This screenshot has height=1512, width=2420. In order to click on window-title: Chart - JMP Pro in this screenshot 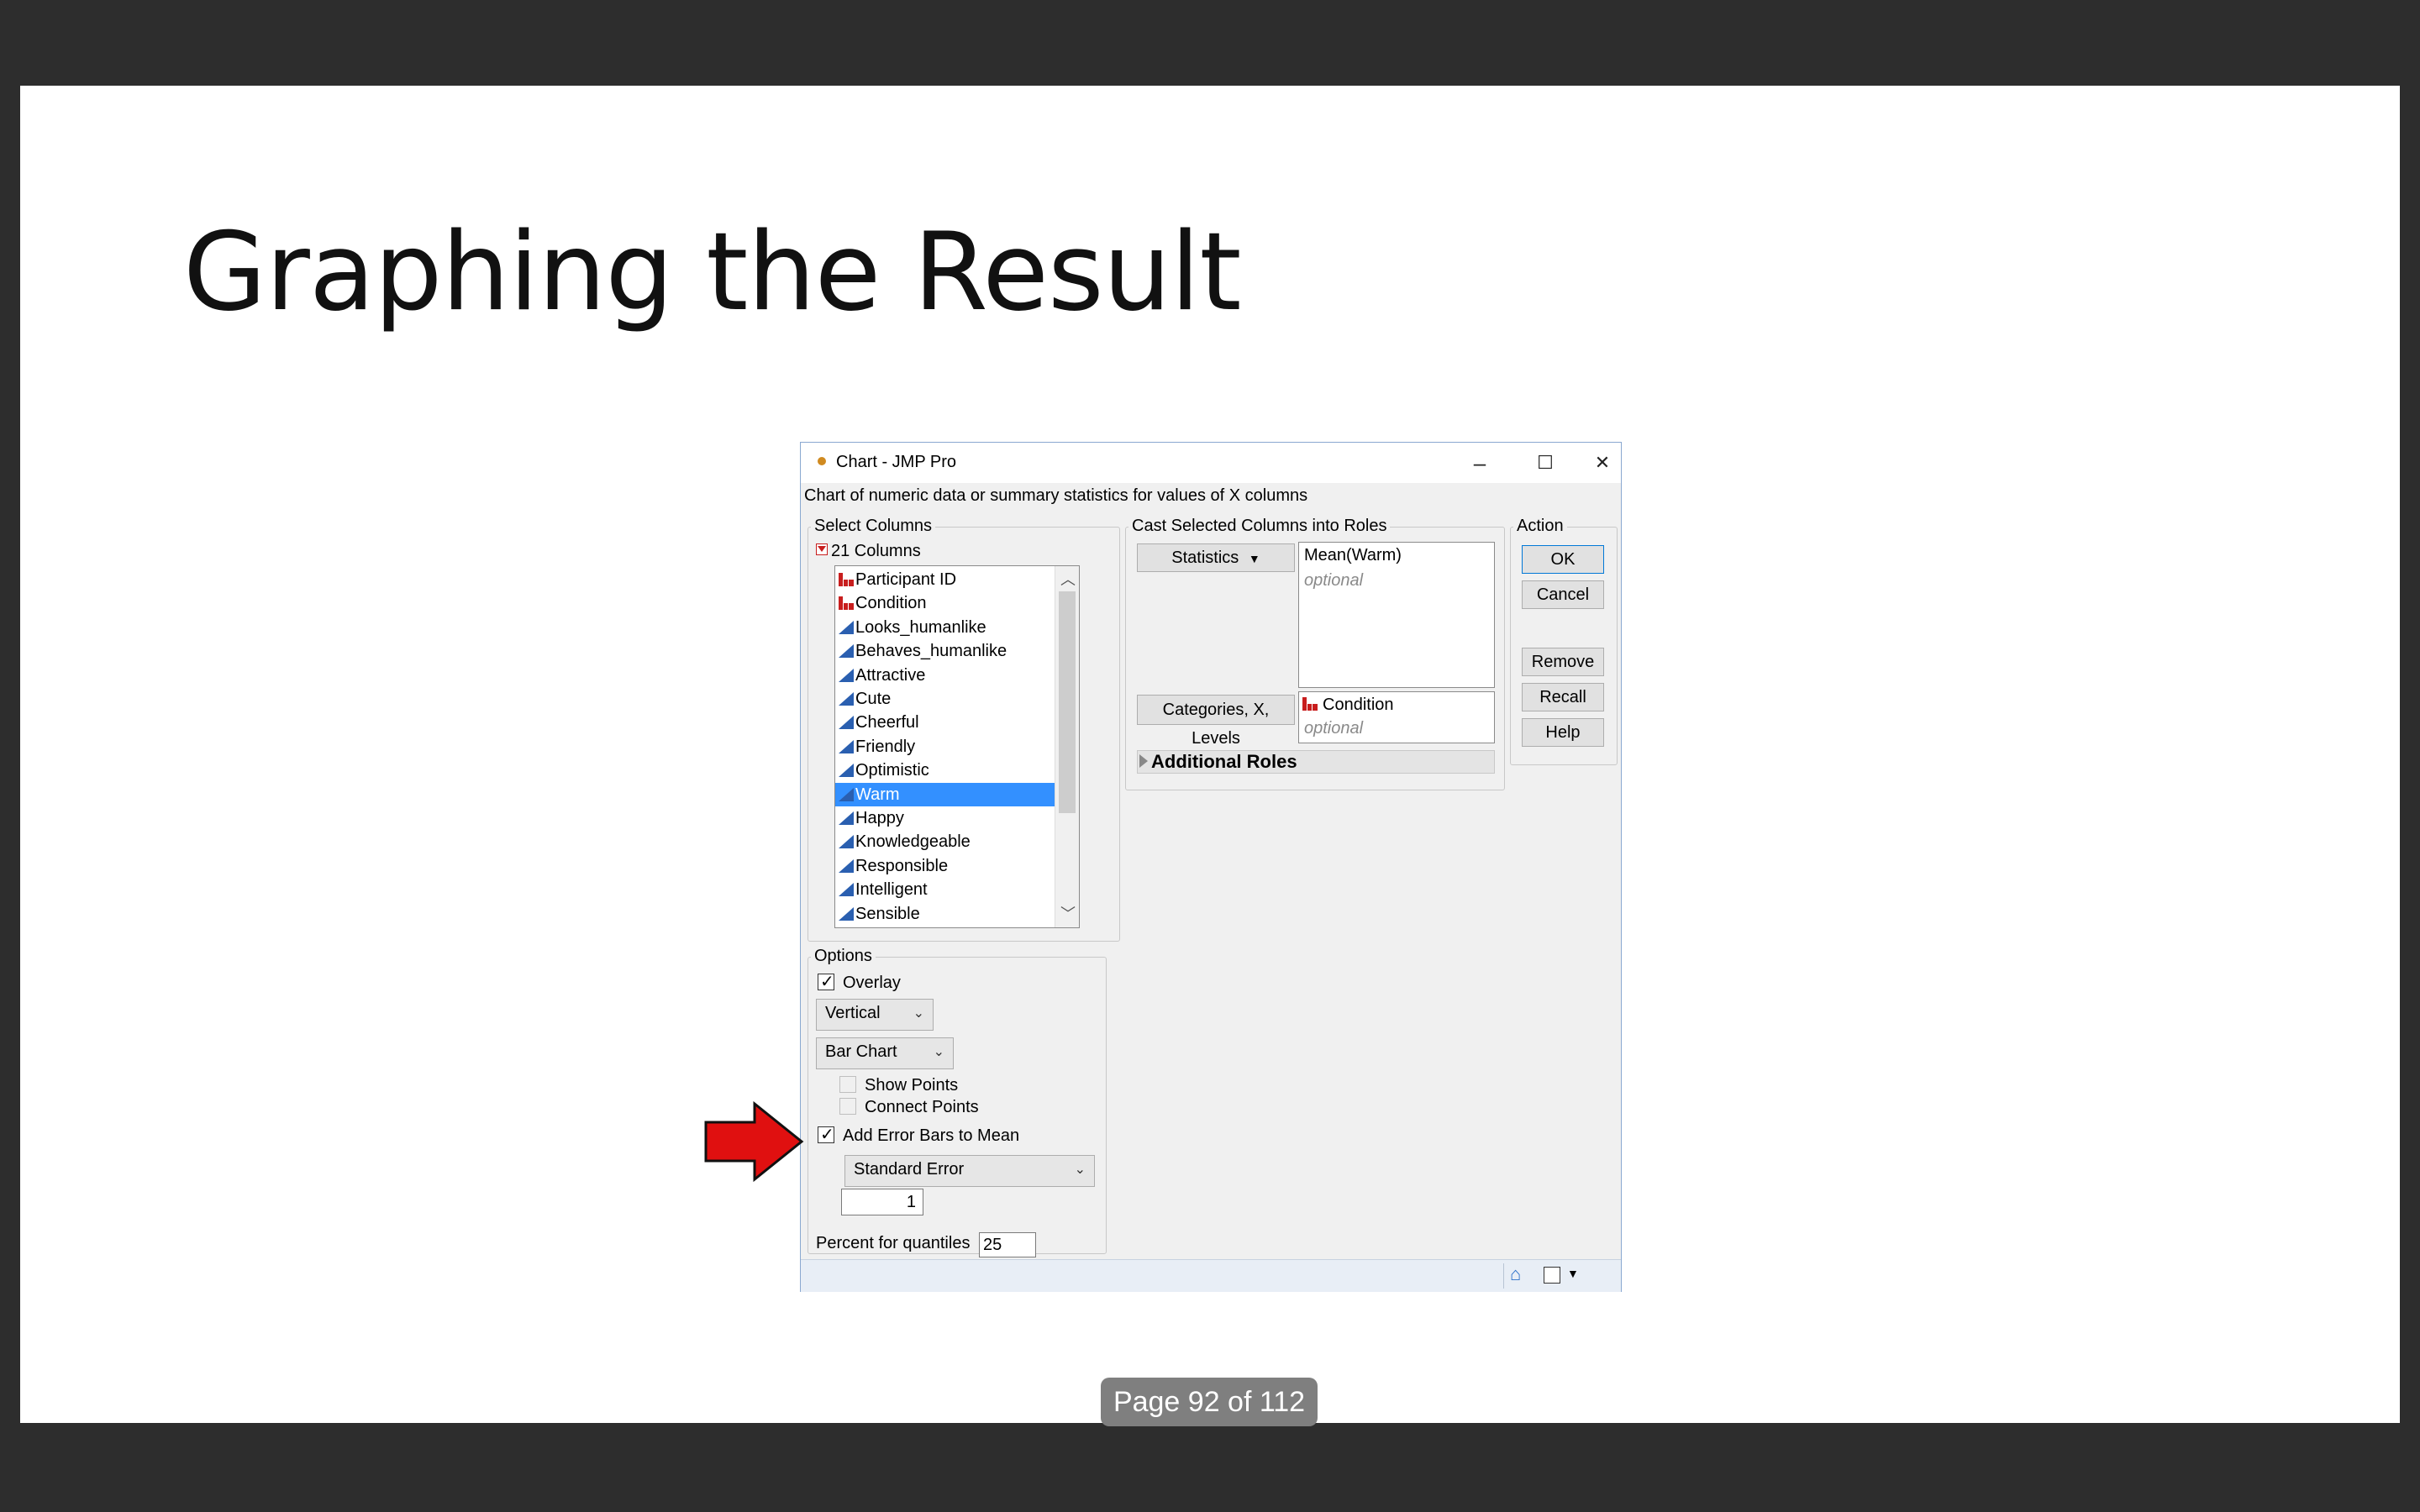, I will do `click(896, 462)`.